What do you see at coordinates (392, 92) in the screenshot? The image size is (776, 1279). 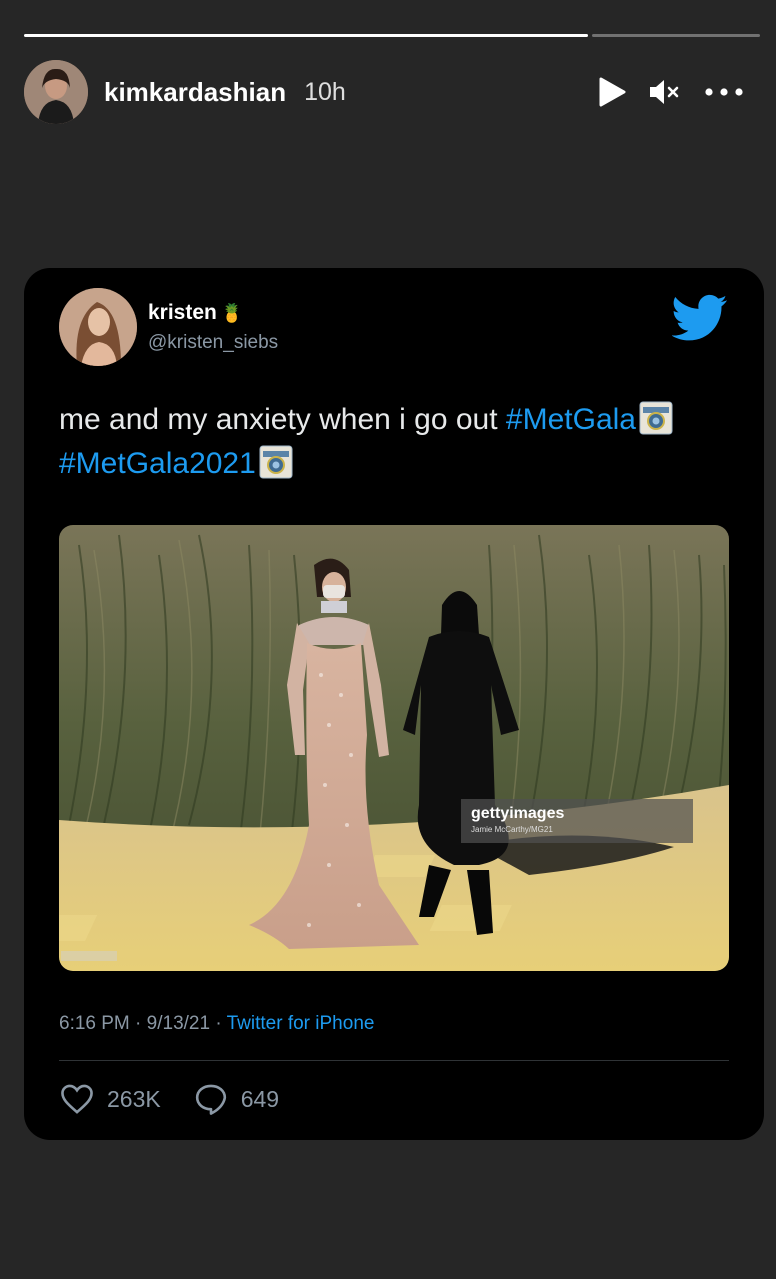 I see `story-header: kimkardashian 10h` at bounding box center [392, 92].